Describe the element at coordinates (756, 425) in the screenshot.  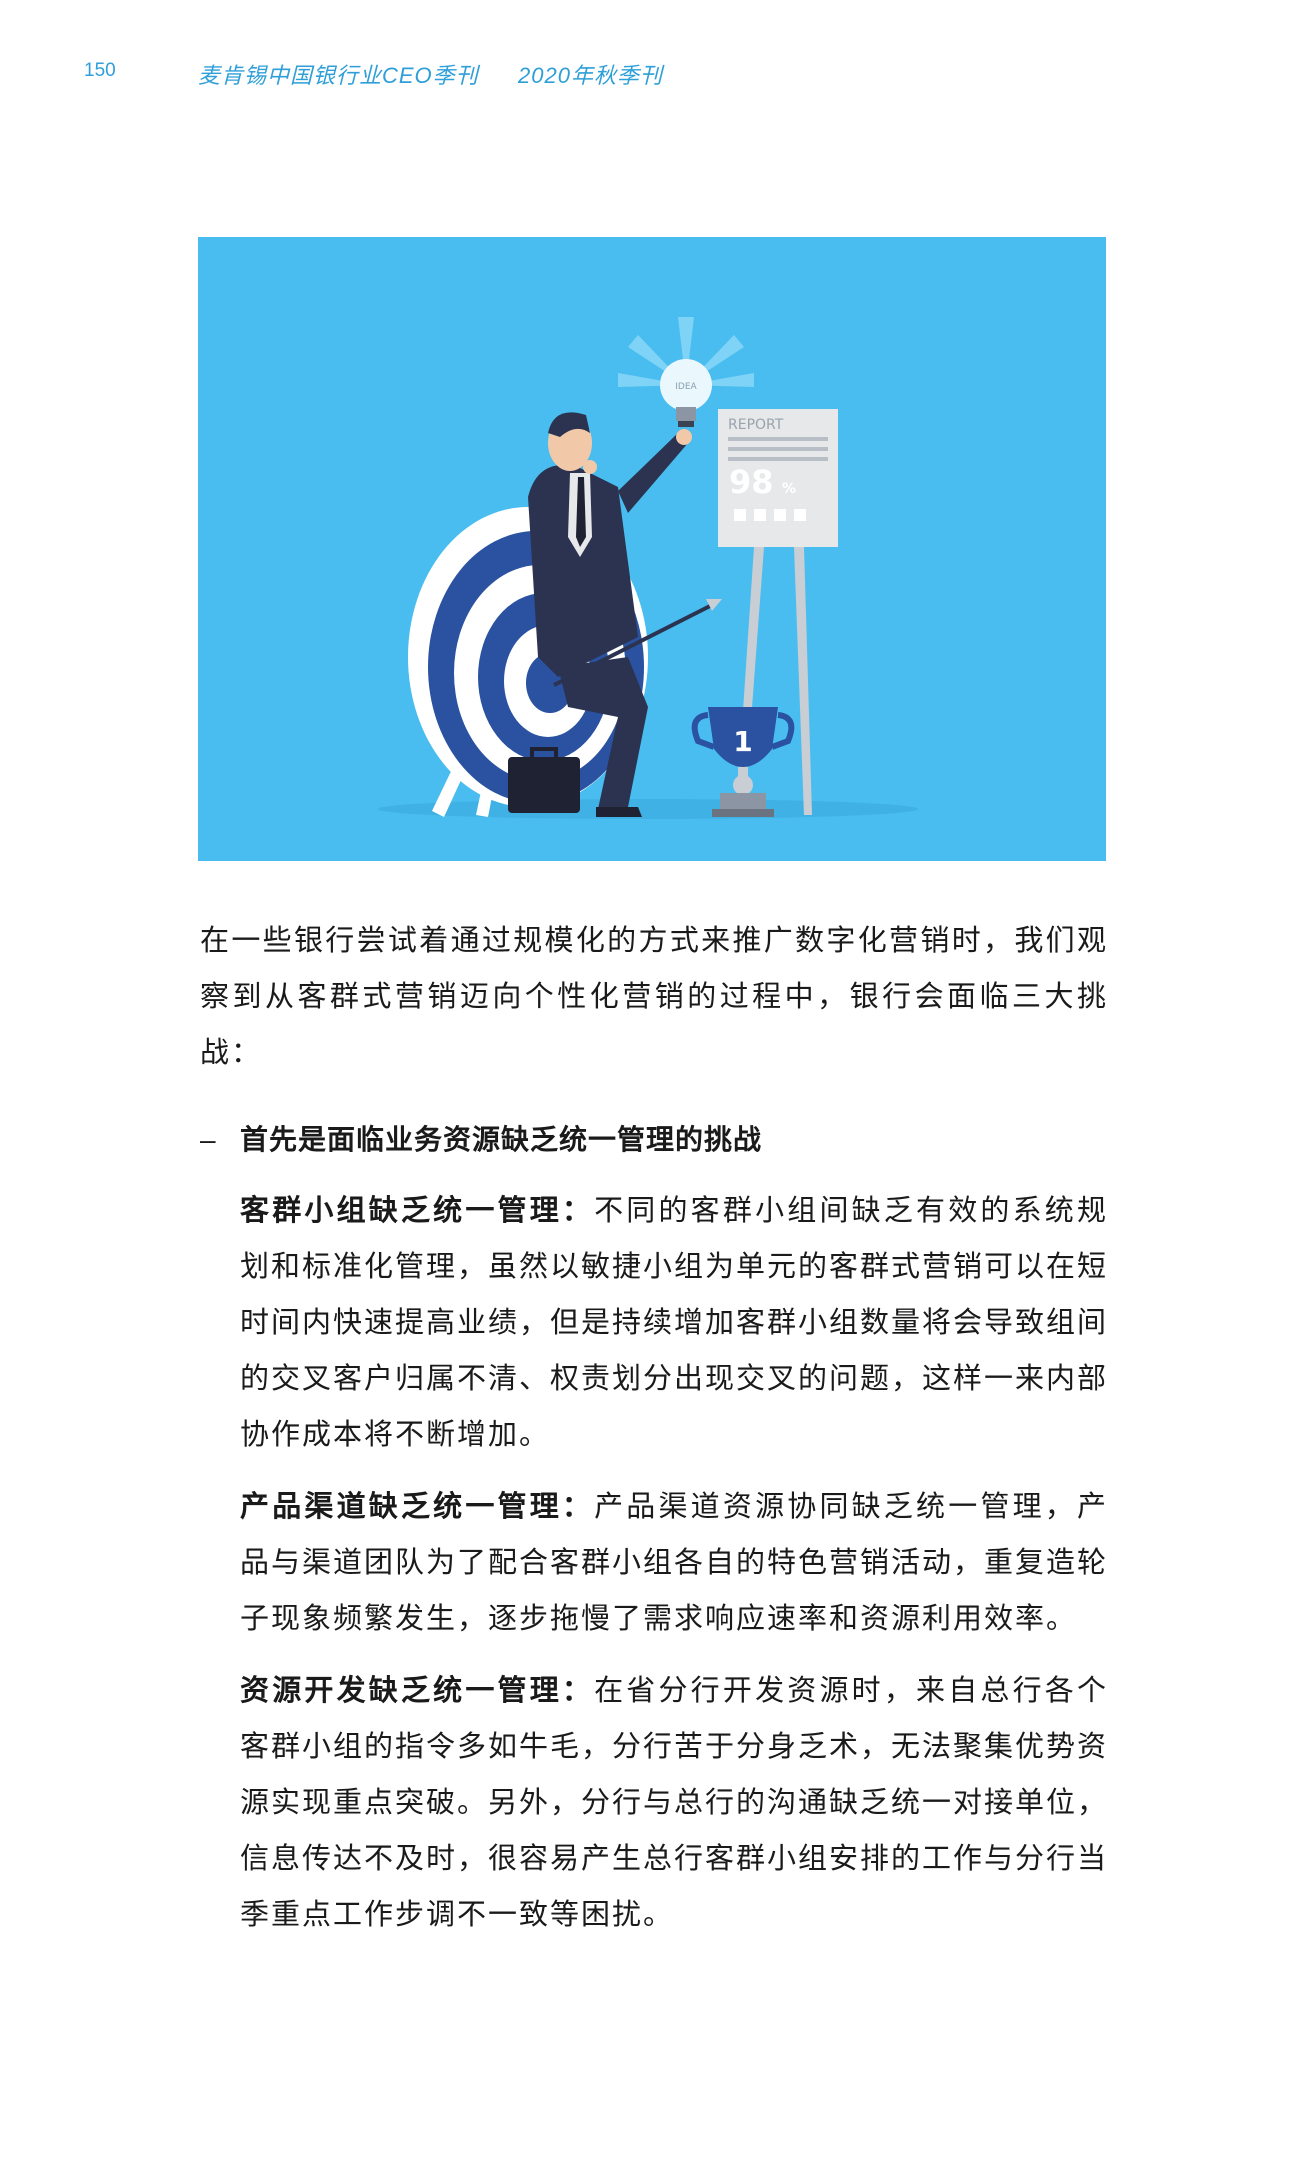
I see `report-title: REPORT` at that location.